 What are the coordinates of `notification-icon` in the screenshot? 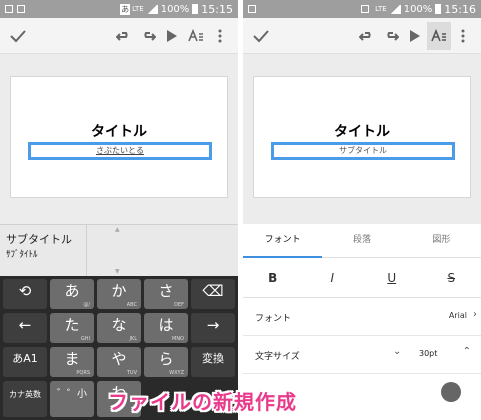 It's located at (21, 9).